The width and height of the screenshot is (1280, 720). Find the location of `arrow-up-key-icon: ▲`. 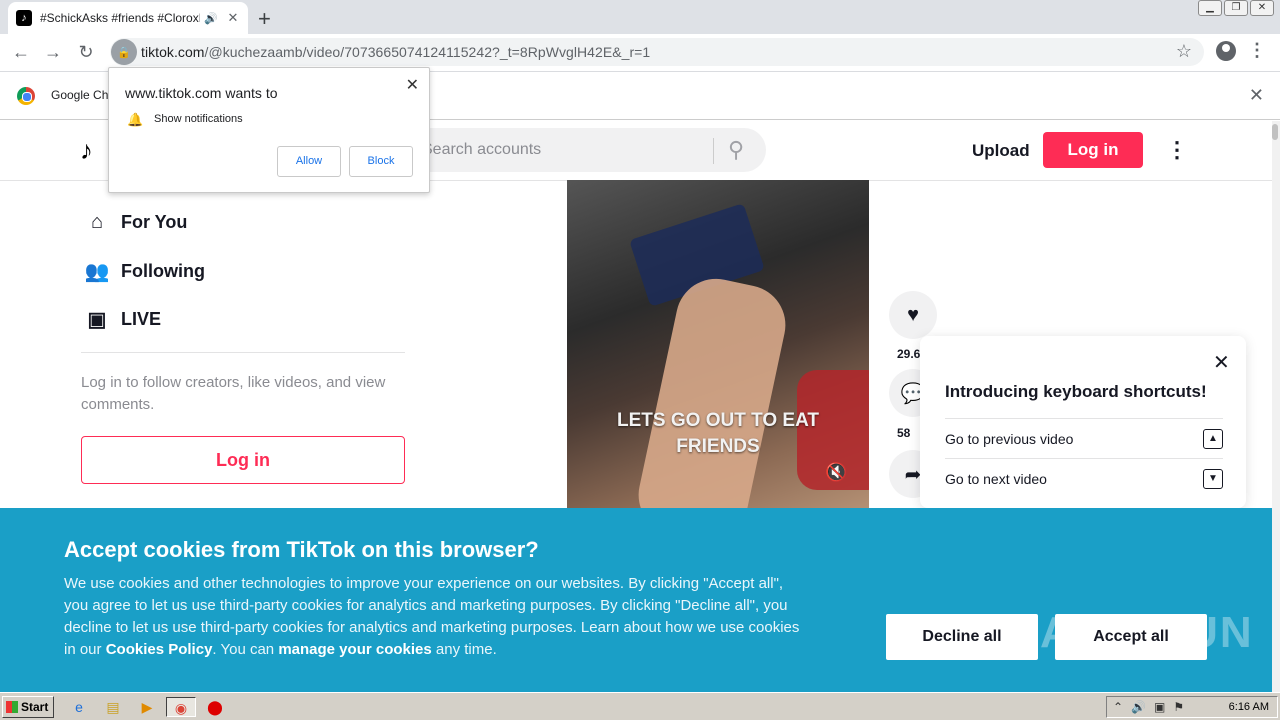

arrow-up-key-icon: ▲ is located at coordinates (1213, 438).